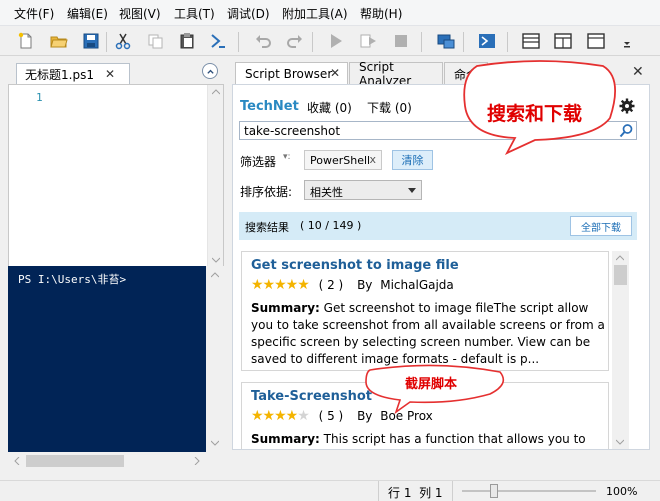  Describe the element at coordinates (363, 190) in the screenshot. I see `sort-select: 相关性` at that location.